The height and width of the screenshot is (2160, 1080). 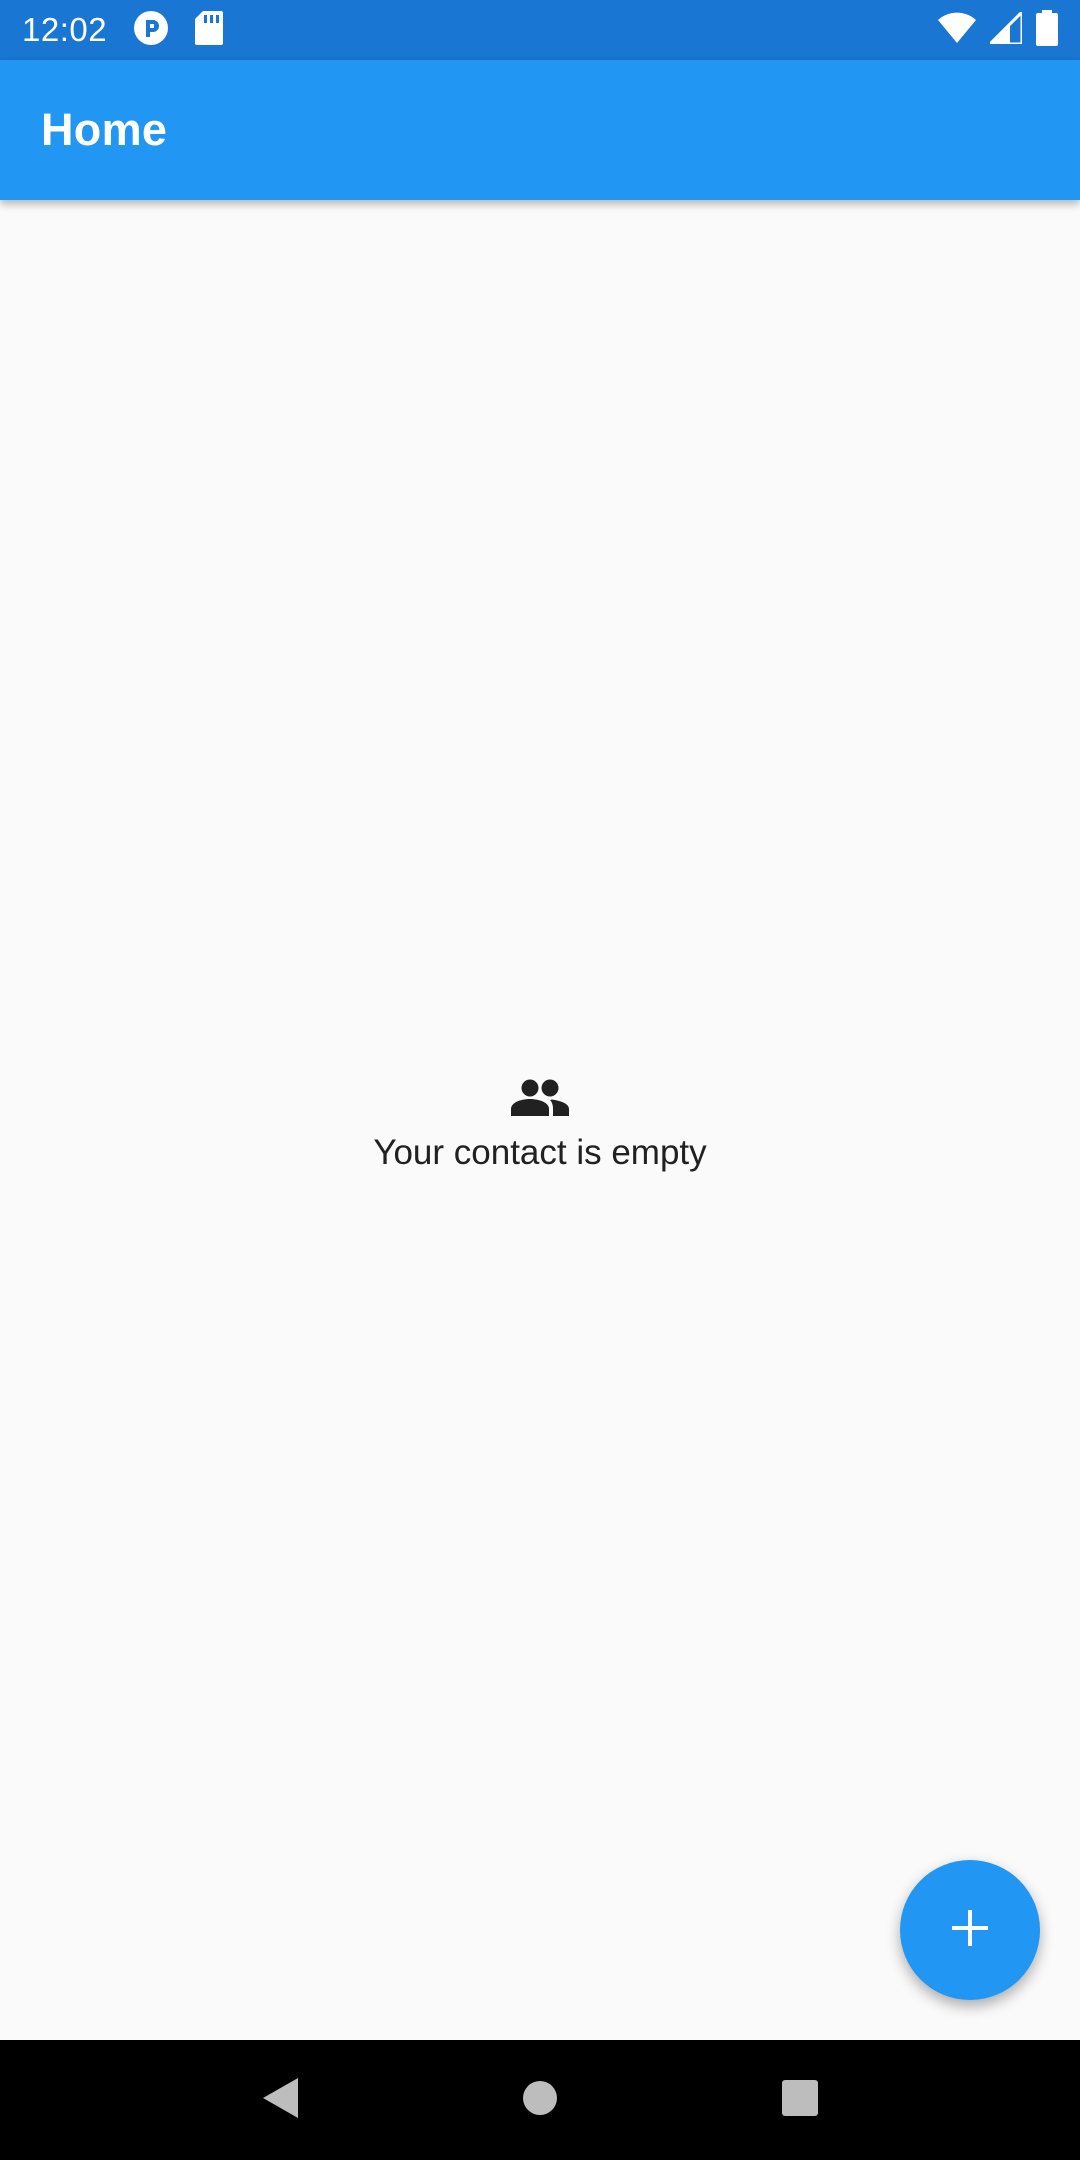 I want to click on app-bar: Home, so click(x=540, y=130).